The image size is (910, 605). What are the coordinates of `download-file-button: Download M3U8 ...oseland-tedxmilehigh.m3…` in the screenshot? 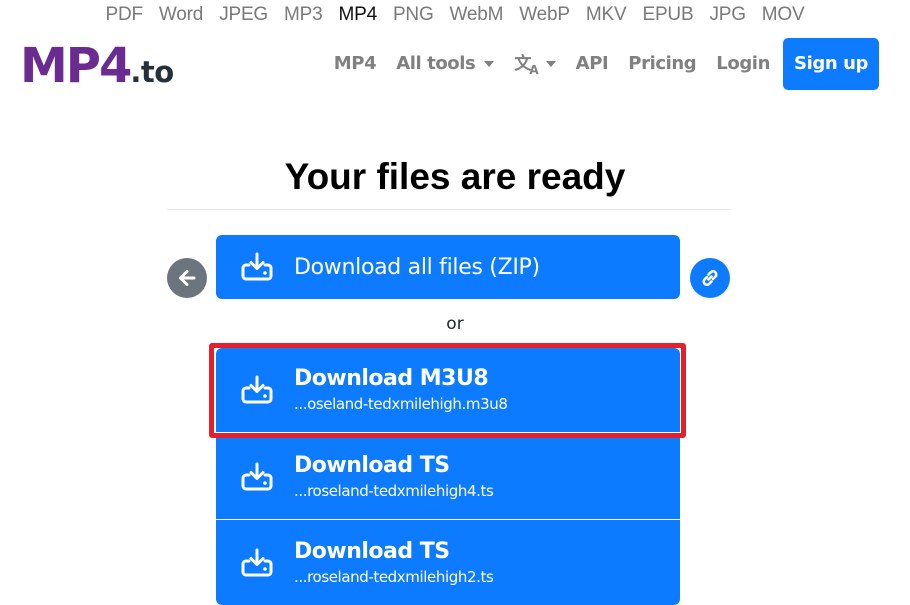 It's located at (448, 390).